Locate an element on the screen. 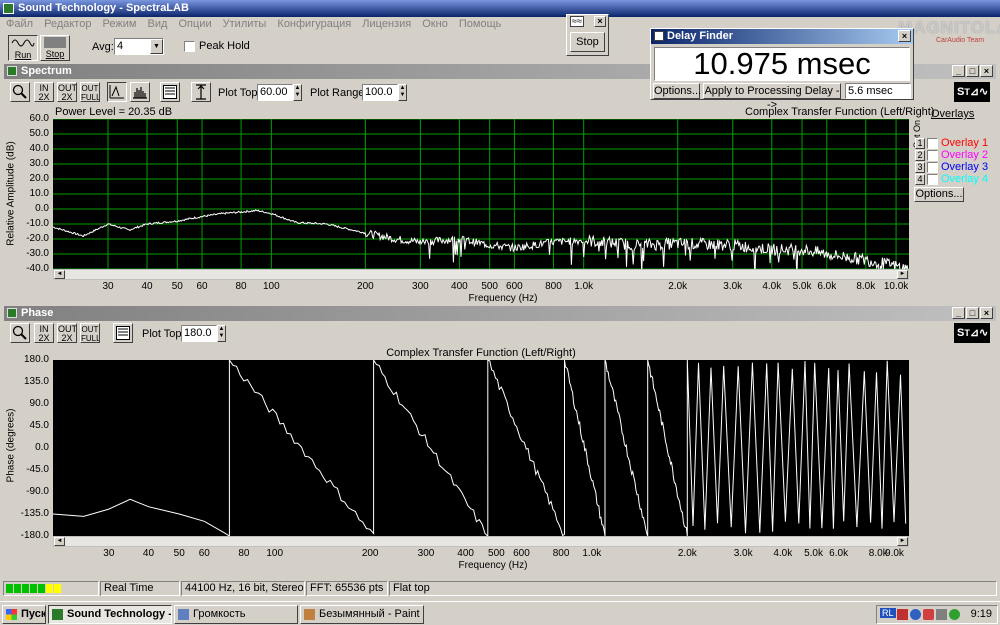 The height and width of the screenshot is (625, 1000). x-tick-label: 4.0k is located at coordinates (772, 286).